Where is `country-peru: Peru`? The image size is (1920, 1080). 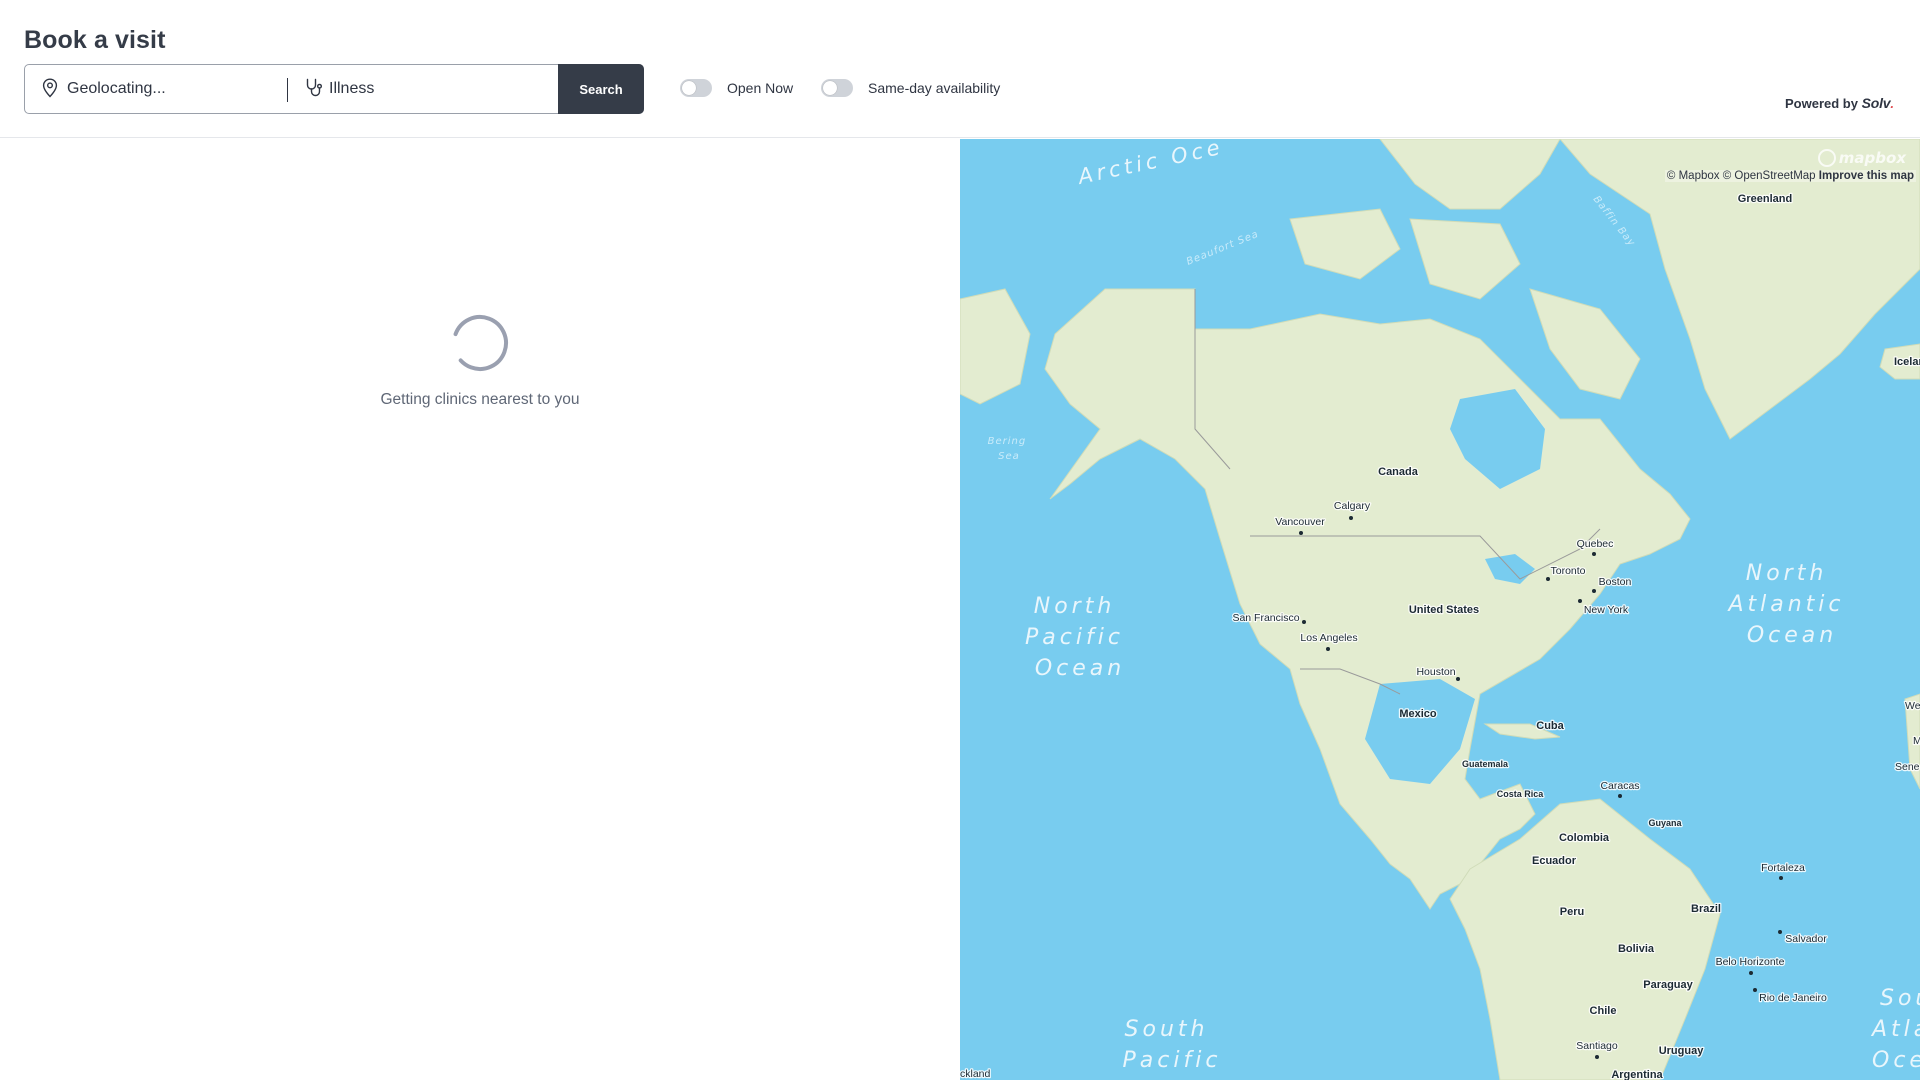
country-peru: Peru is located at coordinates (1572, 912).